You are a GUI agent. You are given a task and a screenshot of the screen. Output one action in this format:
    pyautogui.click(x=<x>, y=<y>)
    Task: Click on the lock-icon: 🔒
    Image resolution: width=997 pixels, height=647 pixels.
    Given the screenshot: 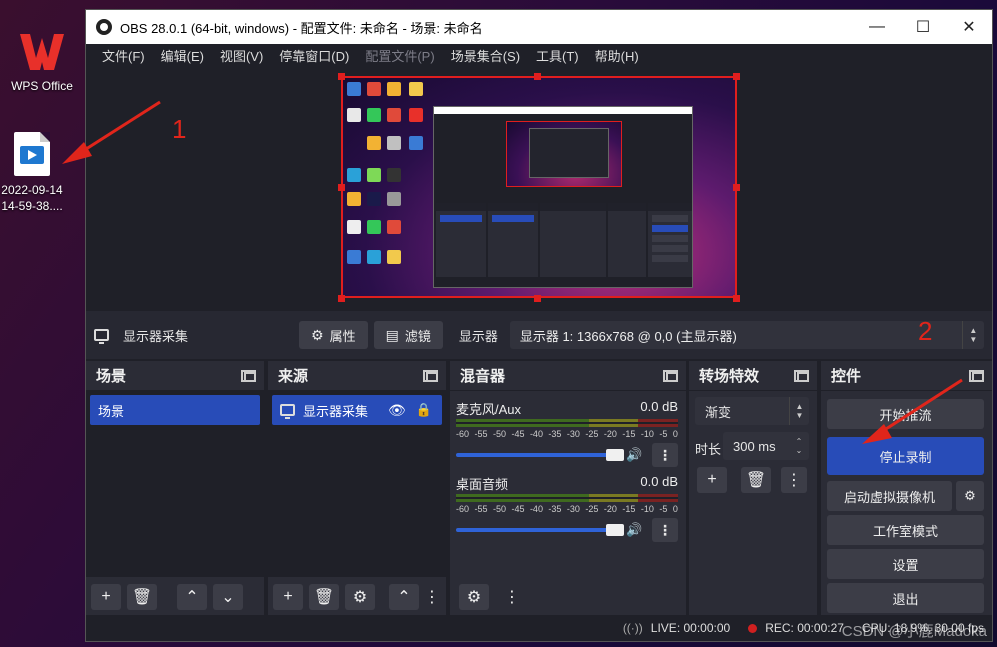 What is the action you would take?
    pyautogui.click(x=424, y=410)
    